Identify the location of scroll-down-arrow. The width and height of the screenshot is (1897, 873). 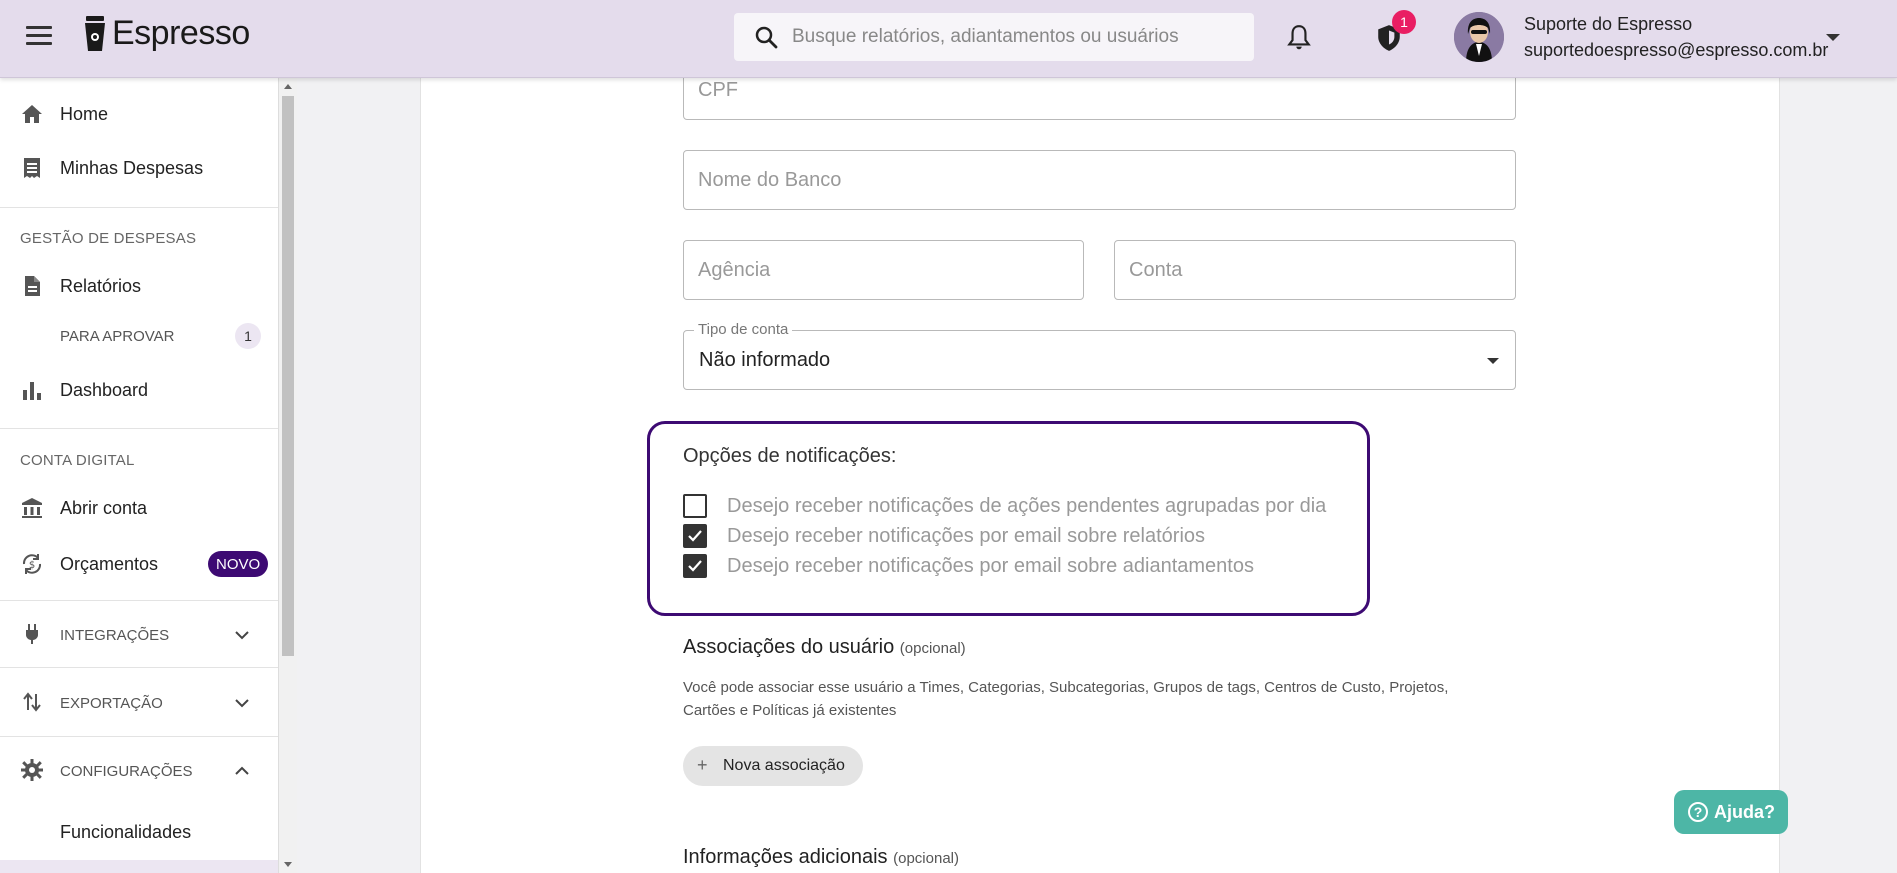
(288, 864).